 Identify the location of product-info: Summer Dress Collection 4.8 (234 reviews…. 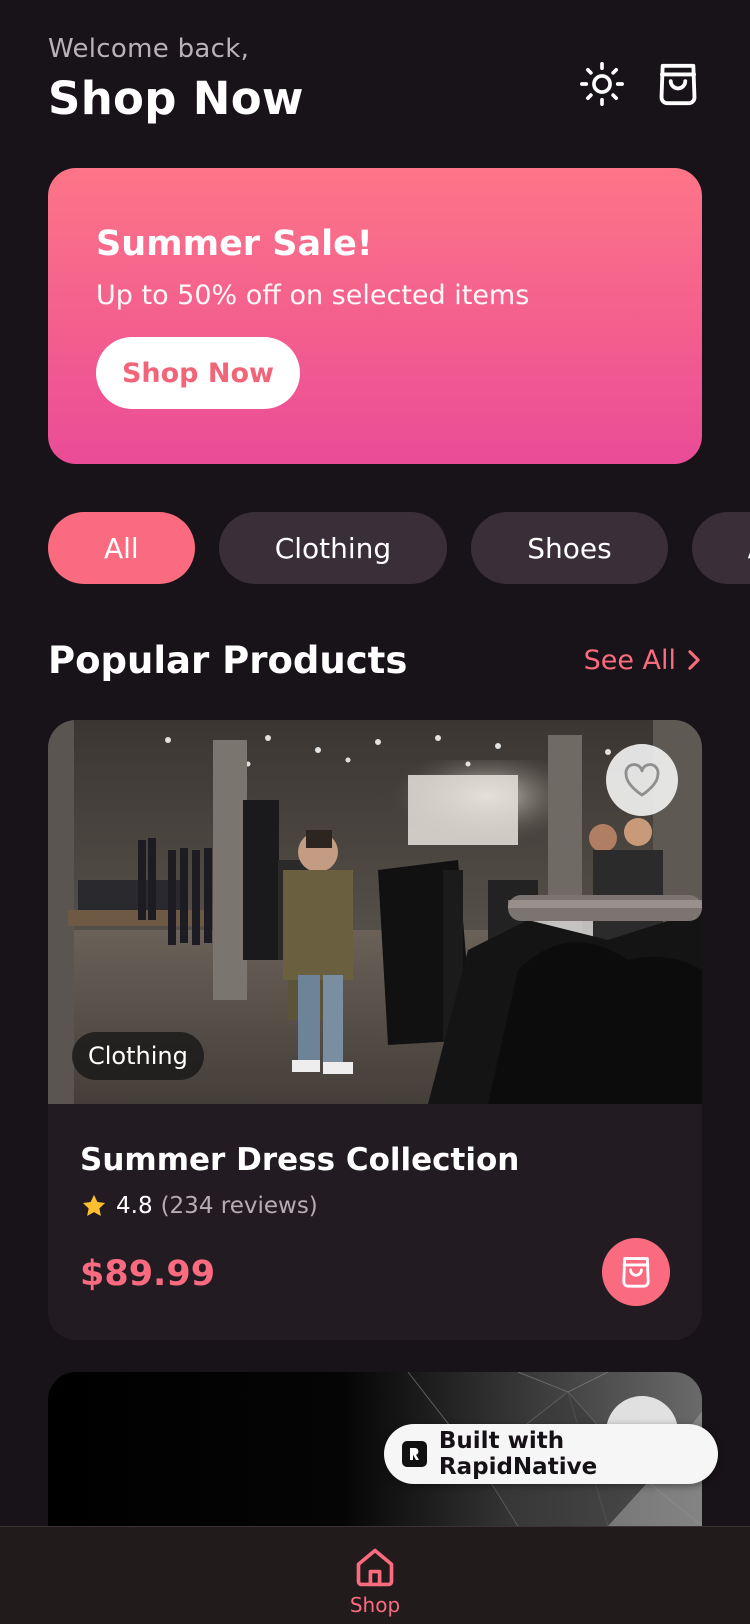
(375, 1222).